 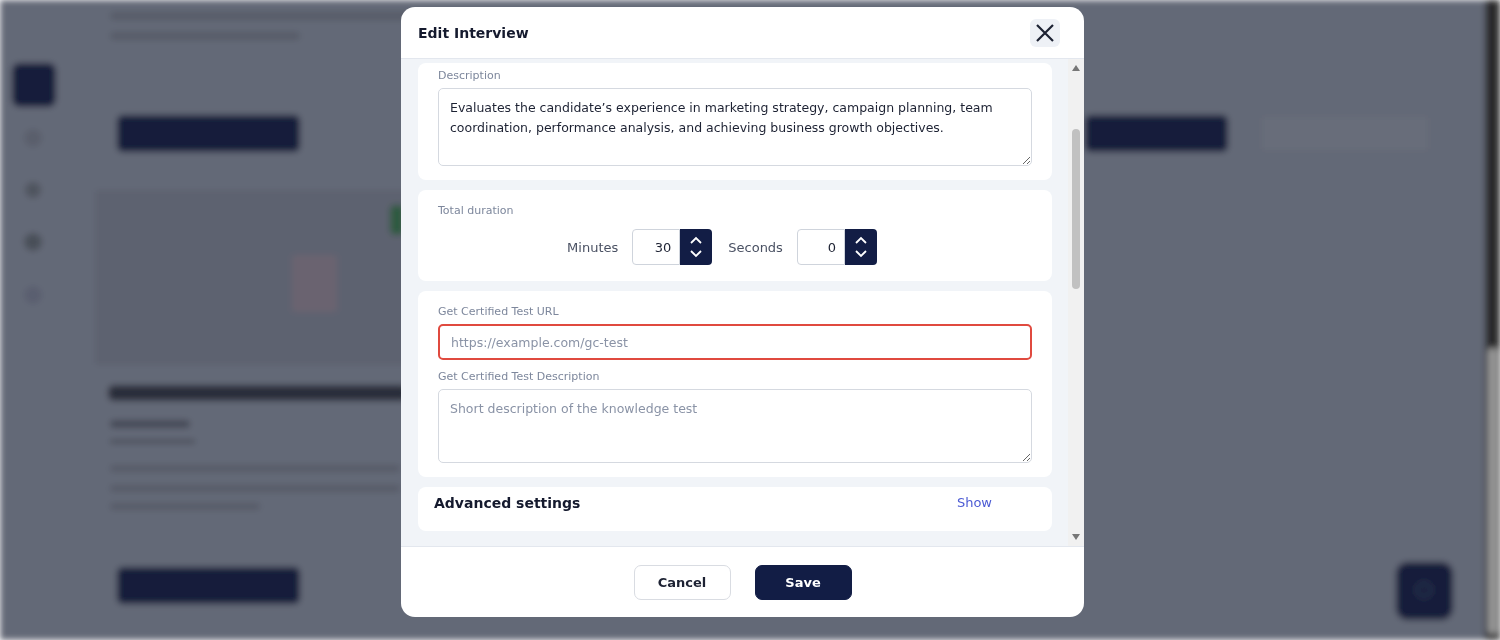 I want to click on duration-label: Minutes, so click(x=593, y=247).